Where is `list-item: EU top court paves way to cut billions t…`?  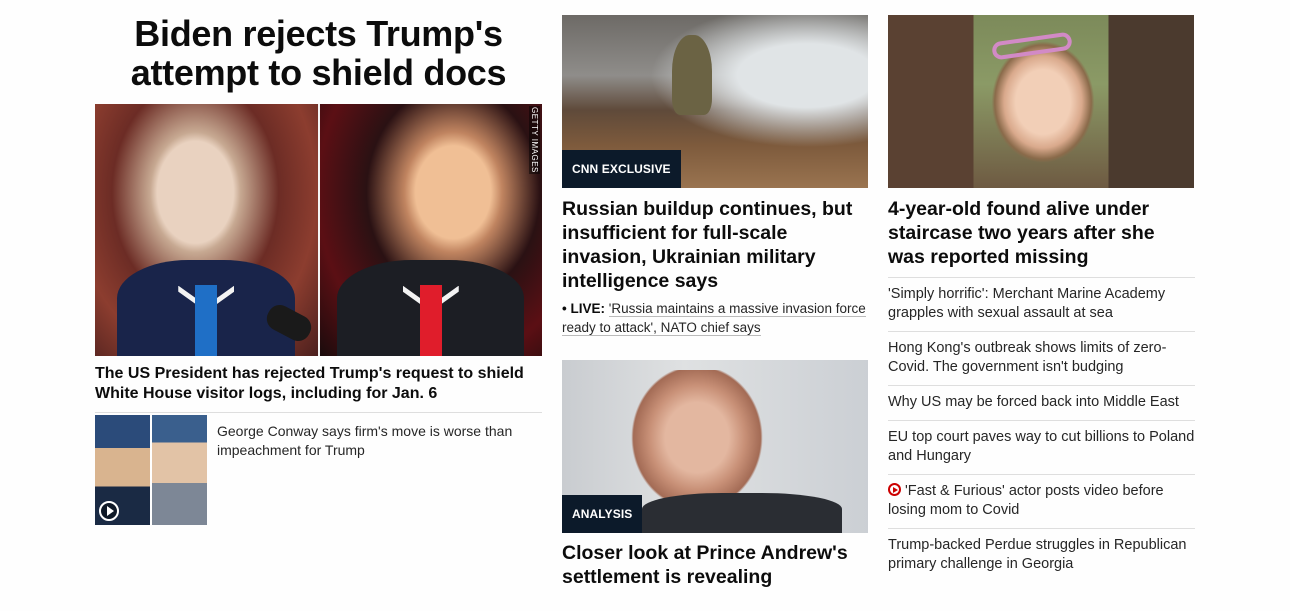 list-item: EU top court paves way to cut billions t… is located at coordinates (1041, 448).